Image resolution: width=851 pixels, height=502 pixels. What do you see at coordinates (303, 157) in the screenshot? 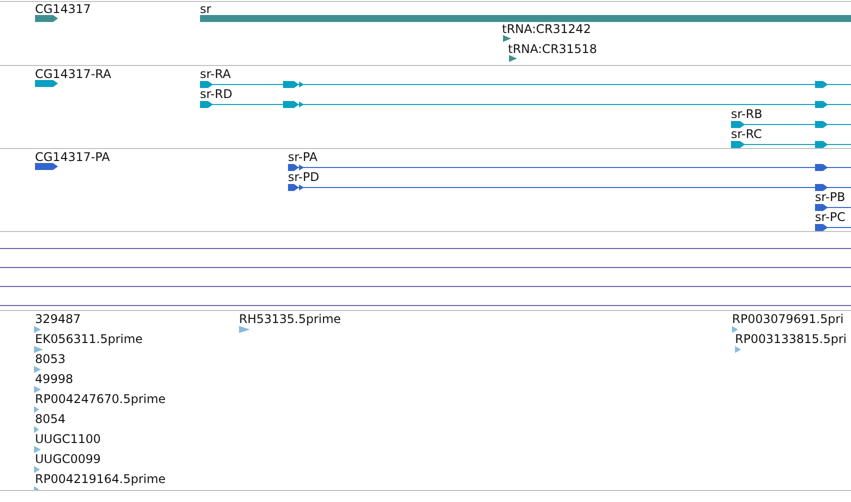
I see `feature-label: sr-PA` at bounding box center [303, 157].